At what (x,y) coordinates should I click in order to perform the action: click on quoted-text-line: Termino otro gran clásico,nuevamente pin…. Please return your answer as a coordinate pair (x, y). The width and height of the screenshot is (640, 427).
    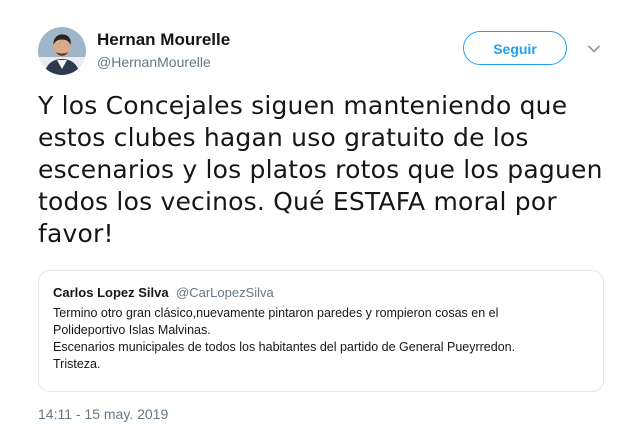
    Looking at the image, I should click on (276, 313).